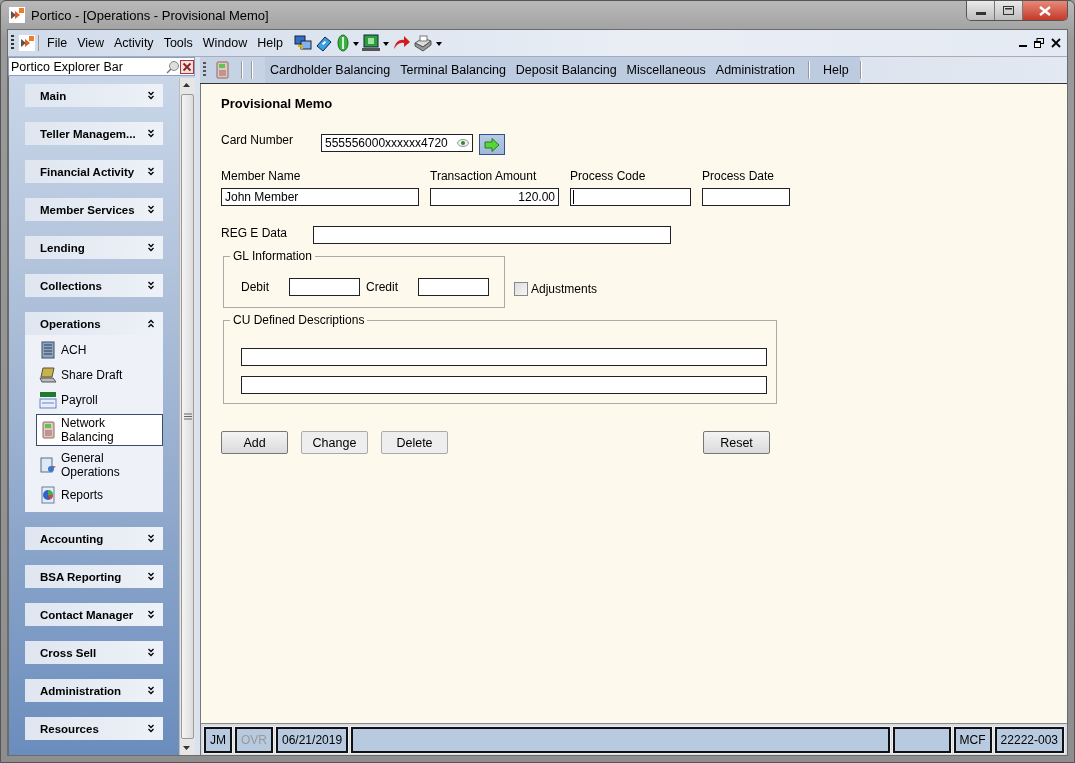 This screenshot has height=763, width=1075. Describe the element at coordinates (299, 320) in the screenshot. I see `group-title: CU Defined Descriptions` at that location.